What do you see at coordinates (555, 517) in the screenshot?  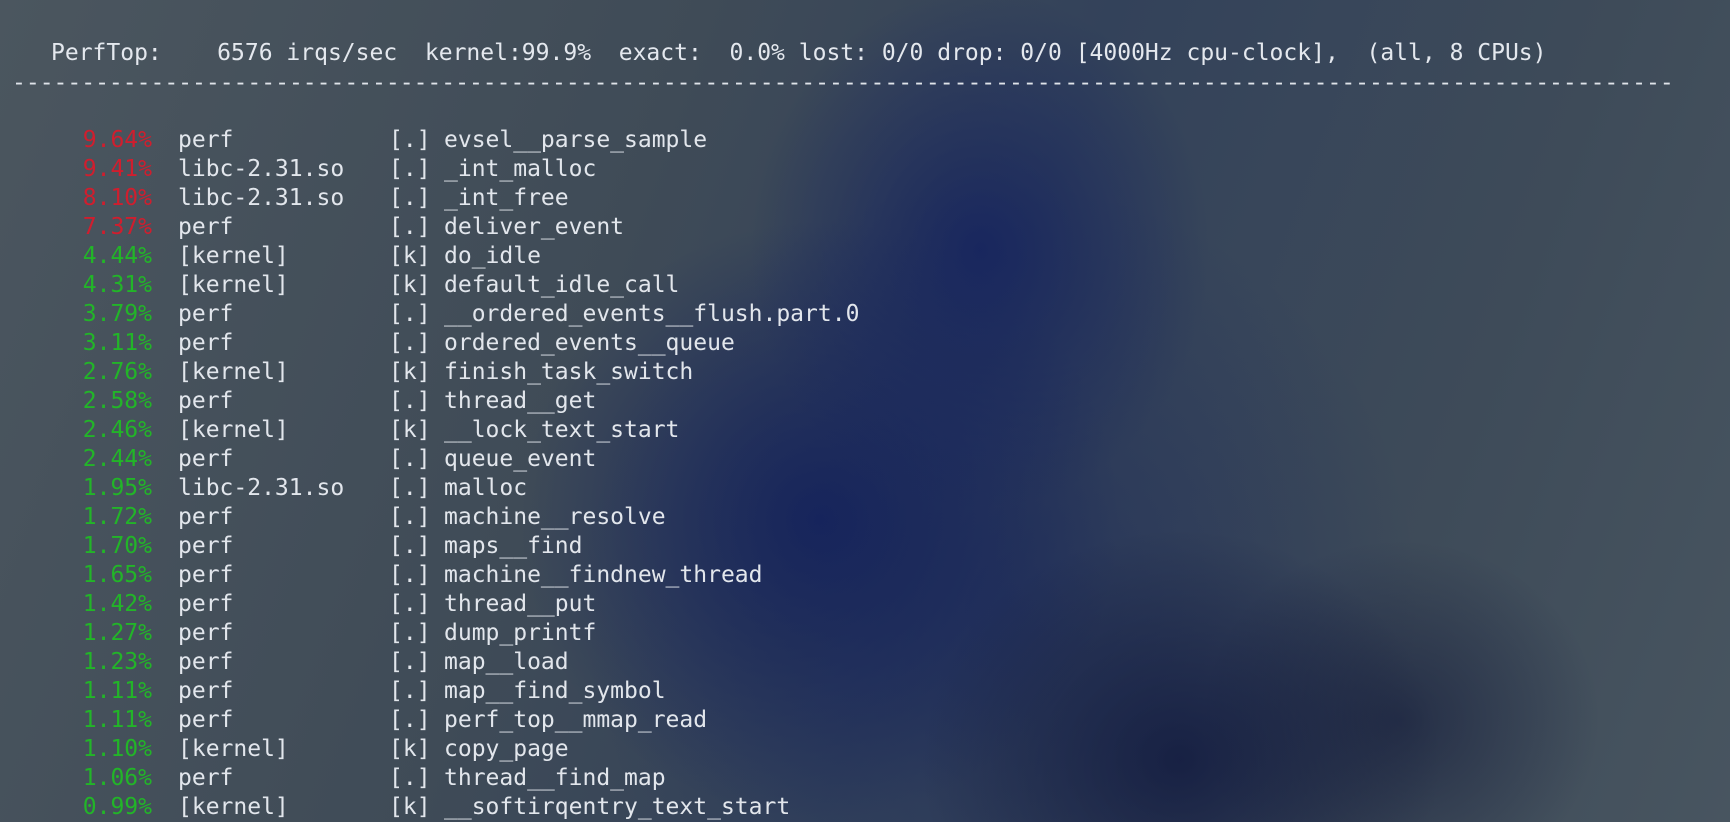 I see `symbol-name: machine__resolve` at bounding box center [555, 517].